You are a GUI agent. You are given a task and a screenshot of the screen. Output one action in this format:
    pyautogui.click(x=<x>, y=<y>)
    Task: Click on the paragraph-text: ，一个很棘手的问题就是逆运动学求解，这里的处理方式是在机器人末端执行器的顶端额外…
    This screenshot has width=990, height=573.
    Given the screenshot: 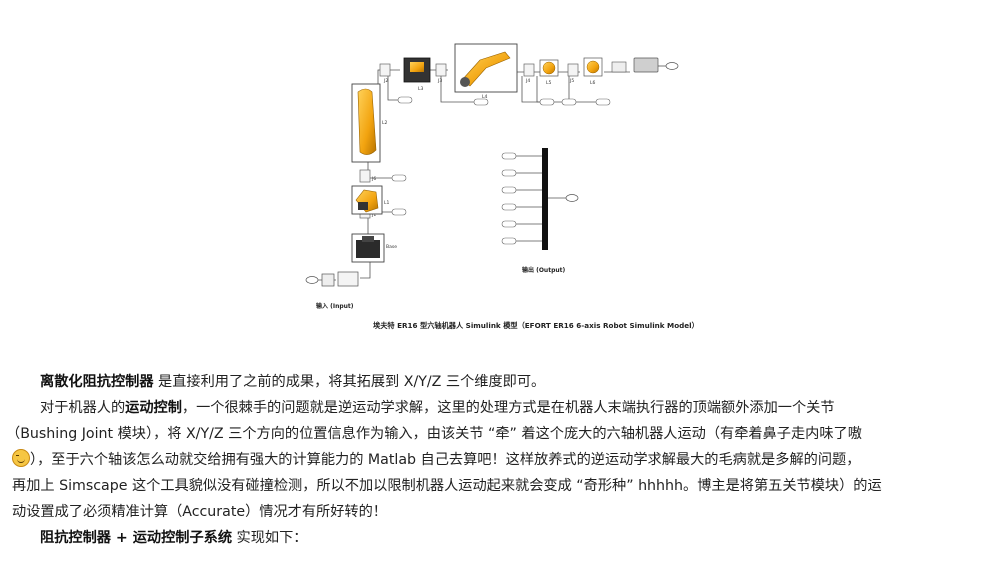 What is the action you would take?
    pyautogui.click(x=508, y=408)
    